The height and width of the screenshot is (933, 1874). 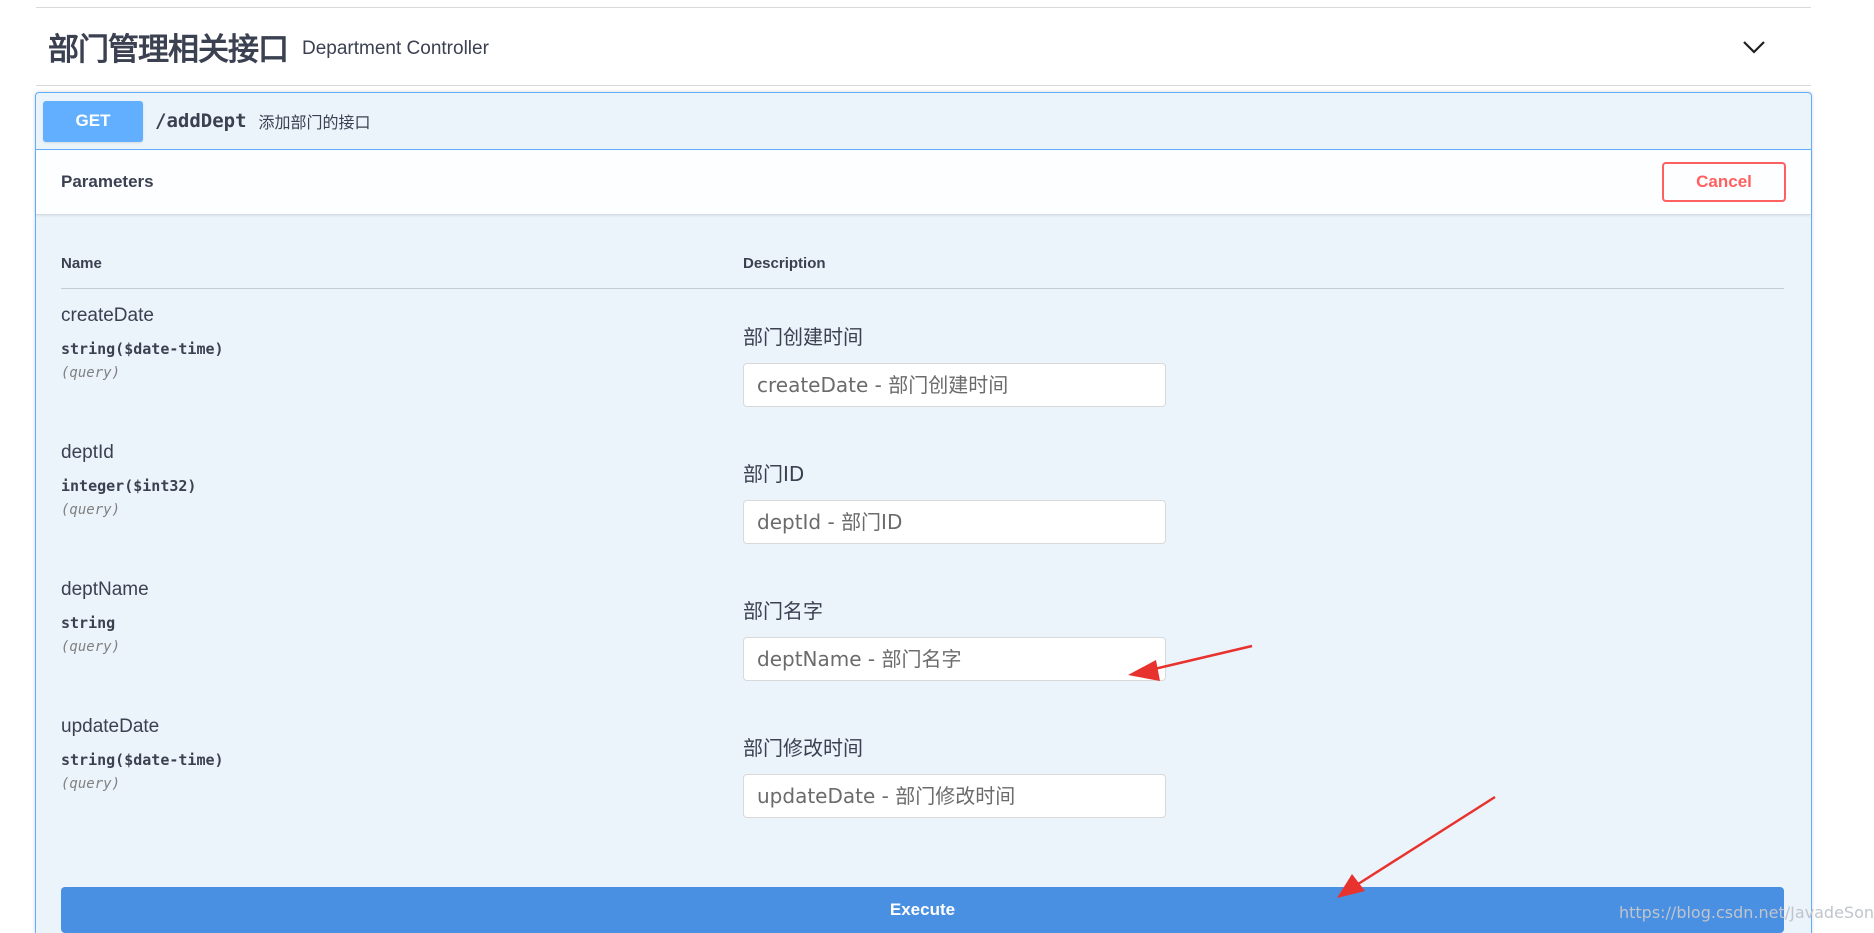 I want to click on parameter-row-deptName: deptName string (query) 部门名字, so click(x=923, y=647).